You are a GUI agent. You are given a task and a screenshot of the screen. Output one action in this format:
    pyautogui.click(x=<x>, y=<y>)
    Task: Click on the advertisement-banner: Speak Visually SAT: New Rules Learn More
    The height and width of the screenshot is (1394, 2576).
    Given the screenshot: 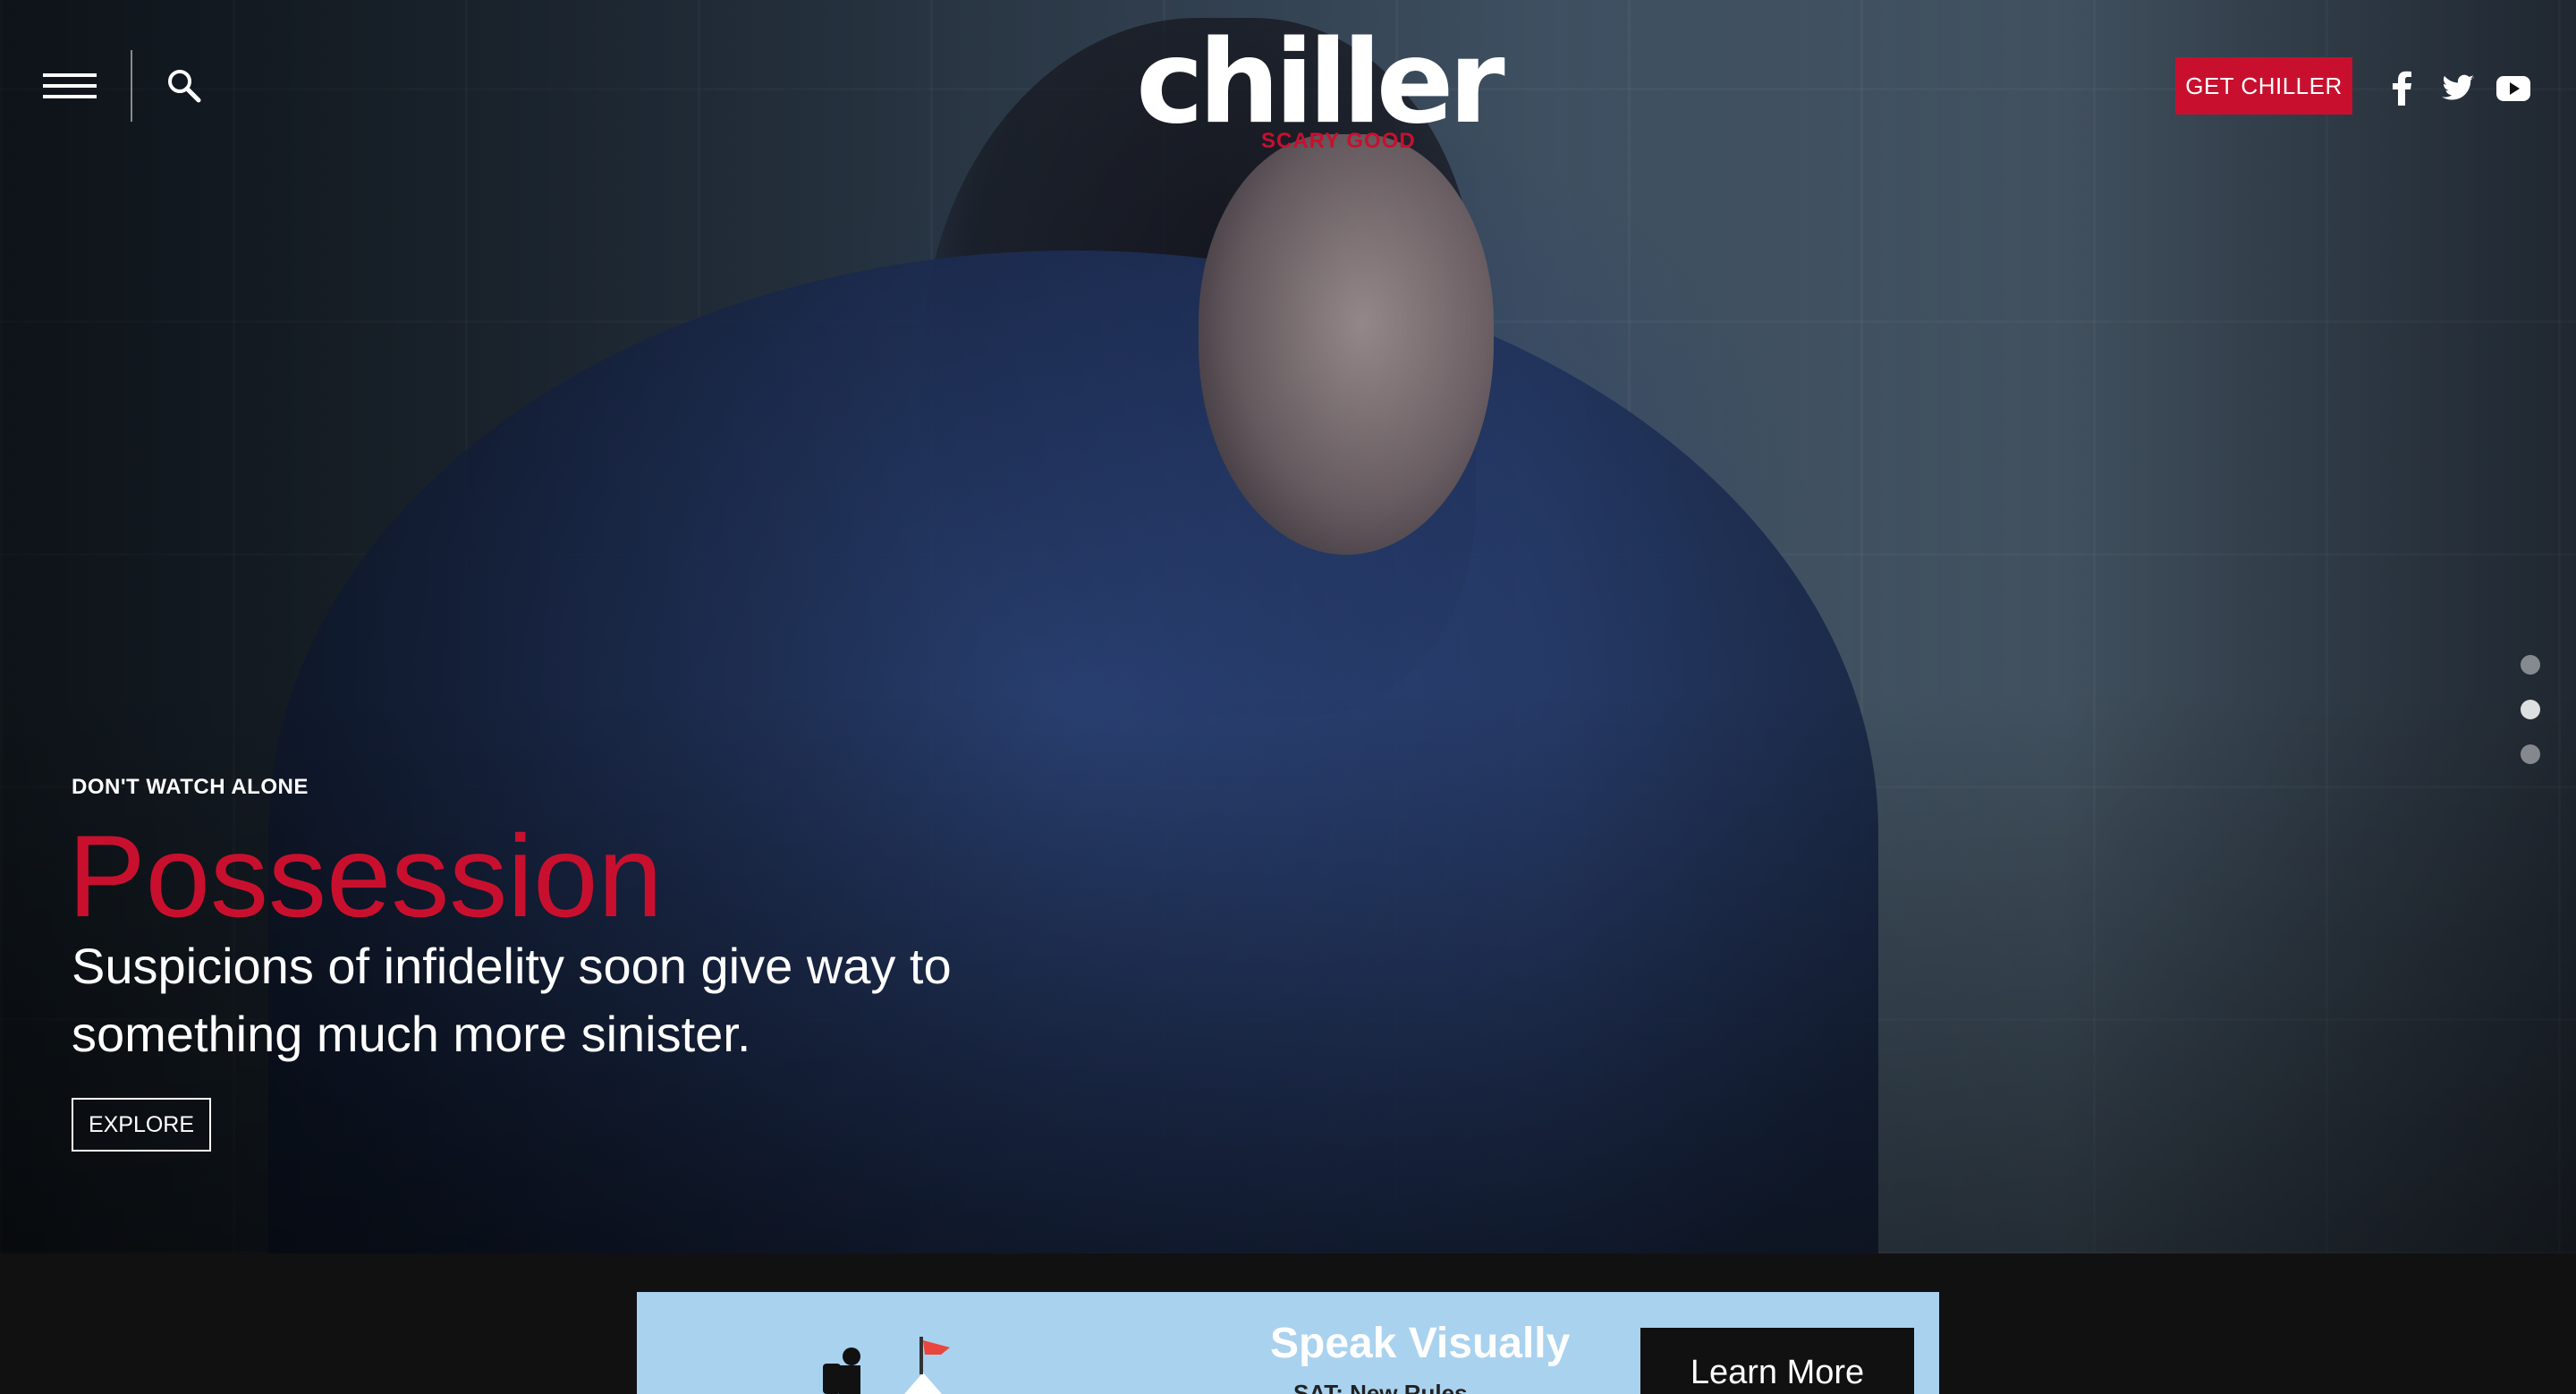 What is the action you would take?
    pyautogui.click(x=1288, y=1343)
    